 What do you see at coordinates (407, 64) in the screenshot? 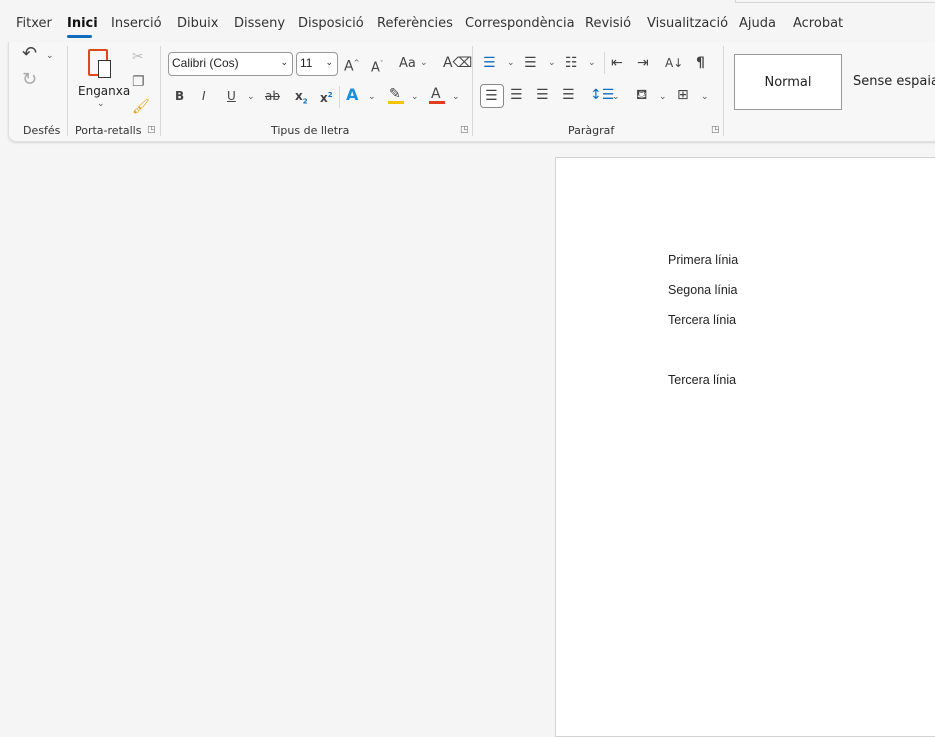
I see `change-case-button: Aa` at bounding box center [407, 64].